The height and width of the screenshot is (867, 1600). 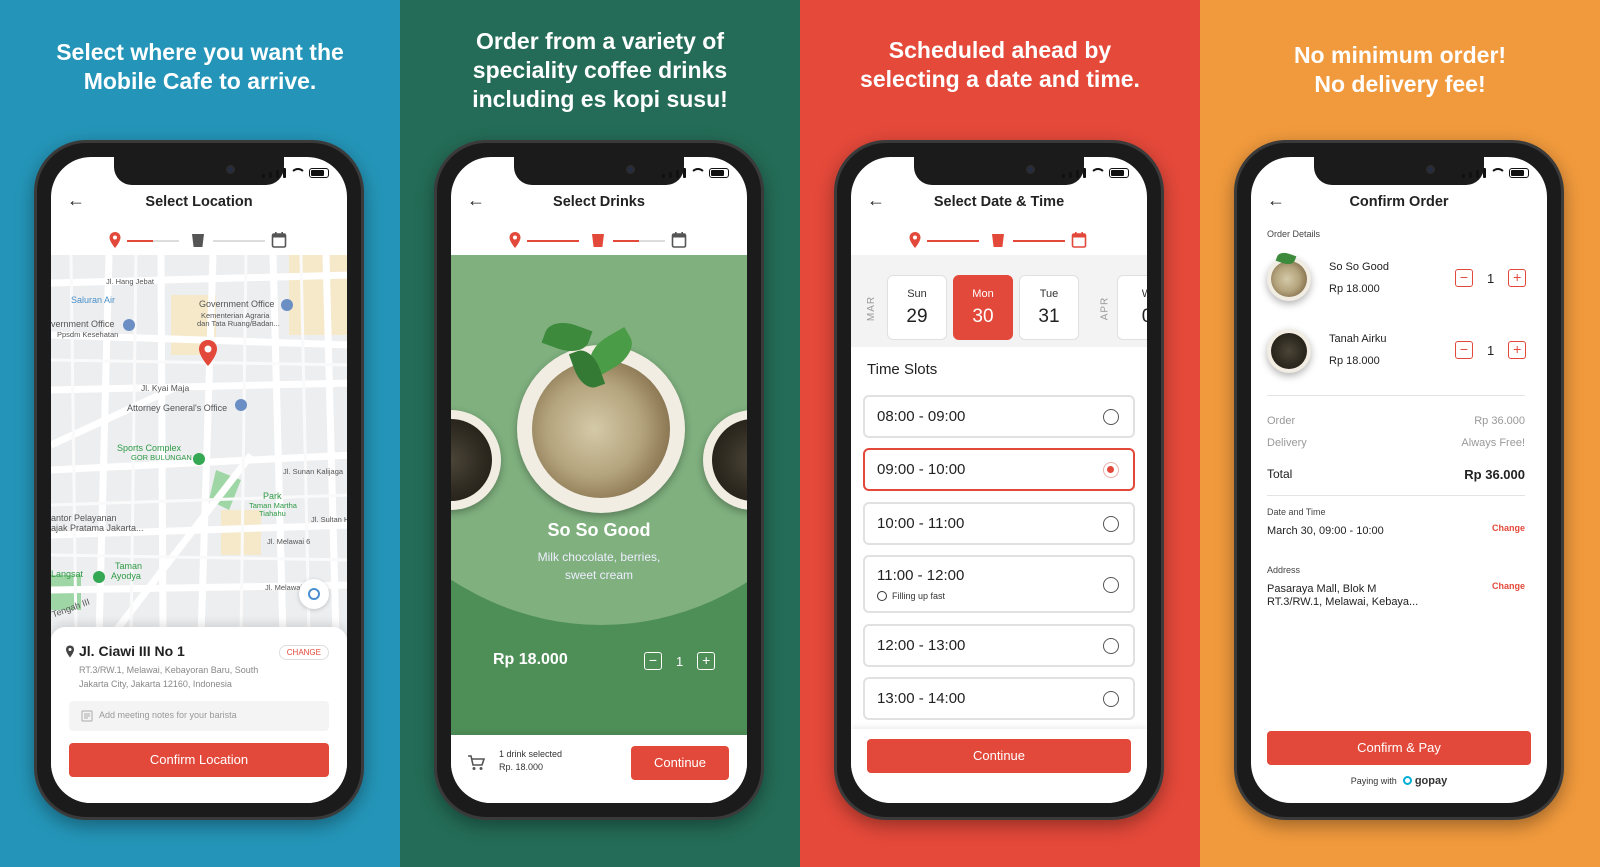 I want to click on map-label: Government Office, so click(x=237, y=304).